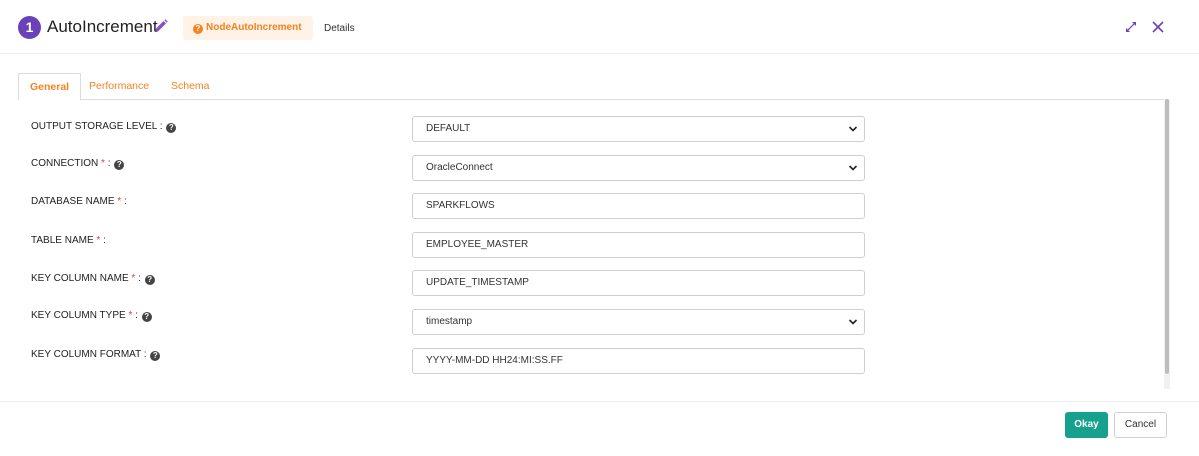  I want to click on database-name-input: SPARKFLOWS, so click(638, 206).